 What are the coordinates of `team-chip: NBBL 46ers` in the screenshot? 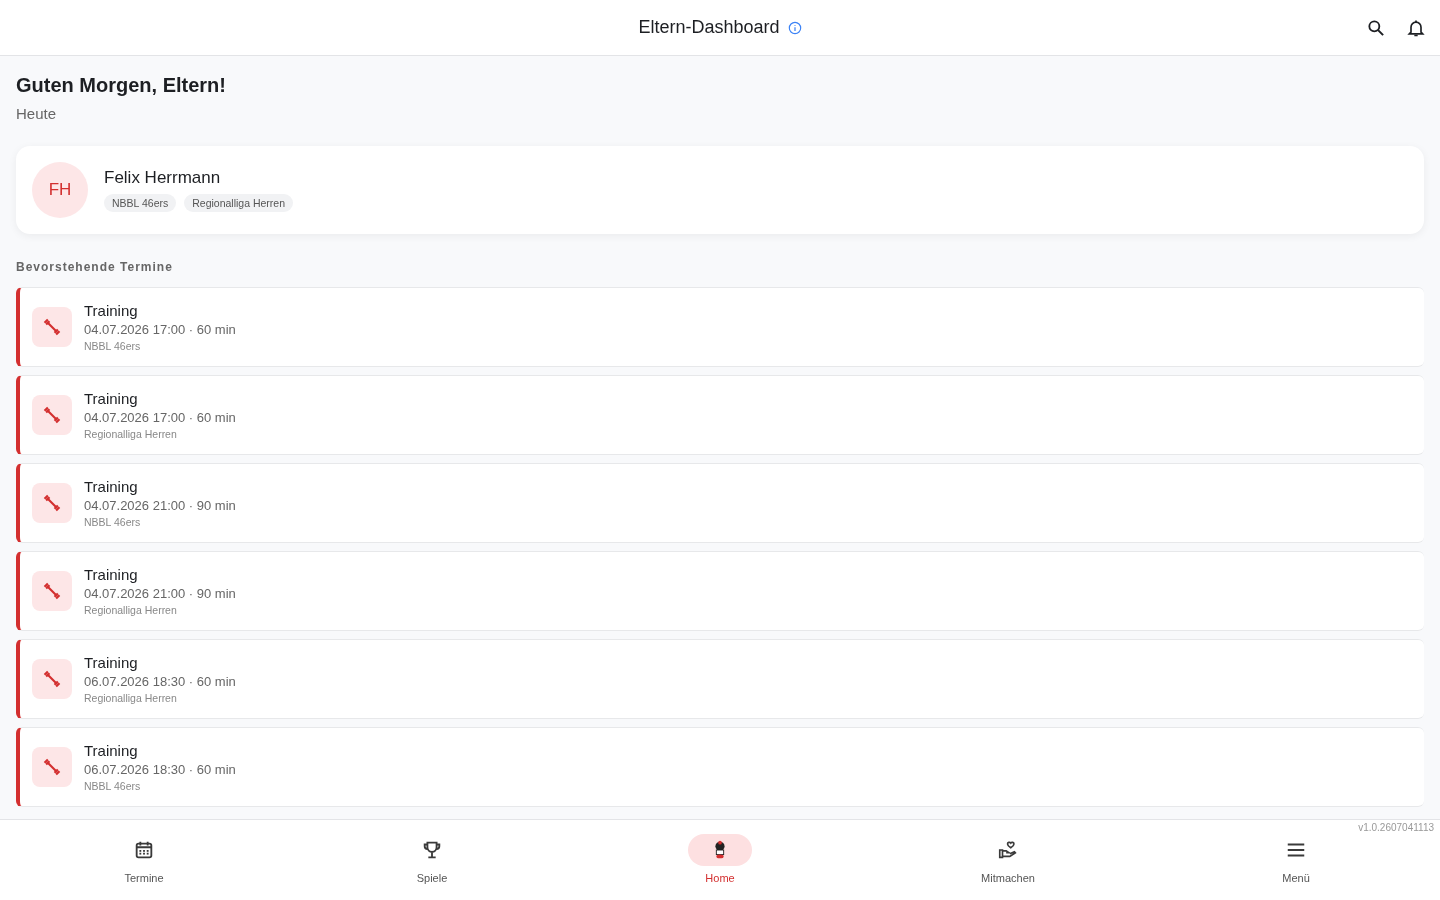 It's located at (140, 203).